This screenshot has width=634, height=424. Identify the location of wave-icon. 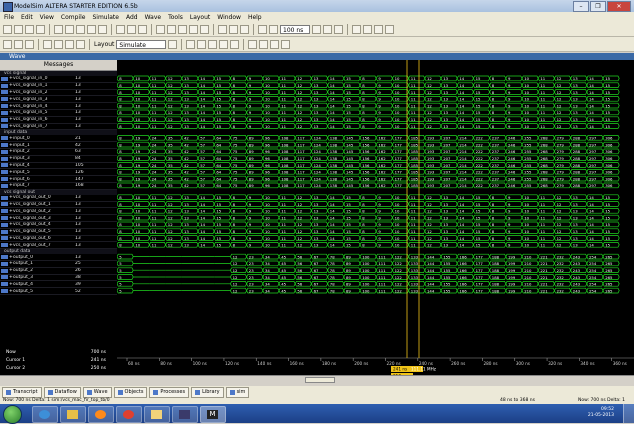
(356, 29).